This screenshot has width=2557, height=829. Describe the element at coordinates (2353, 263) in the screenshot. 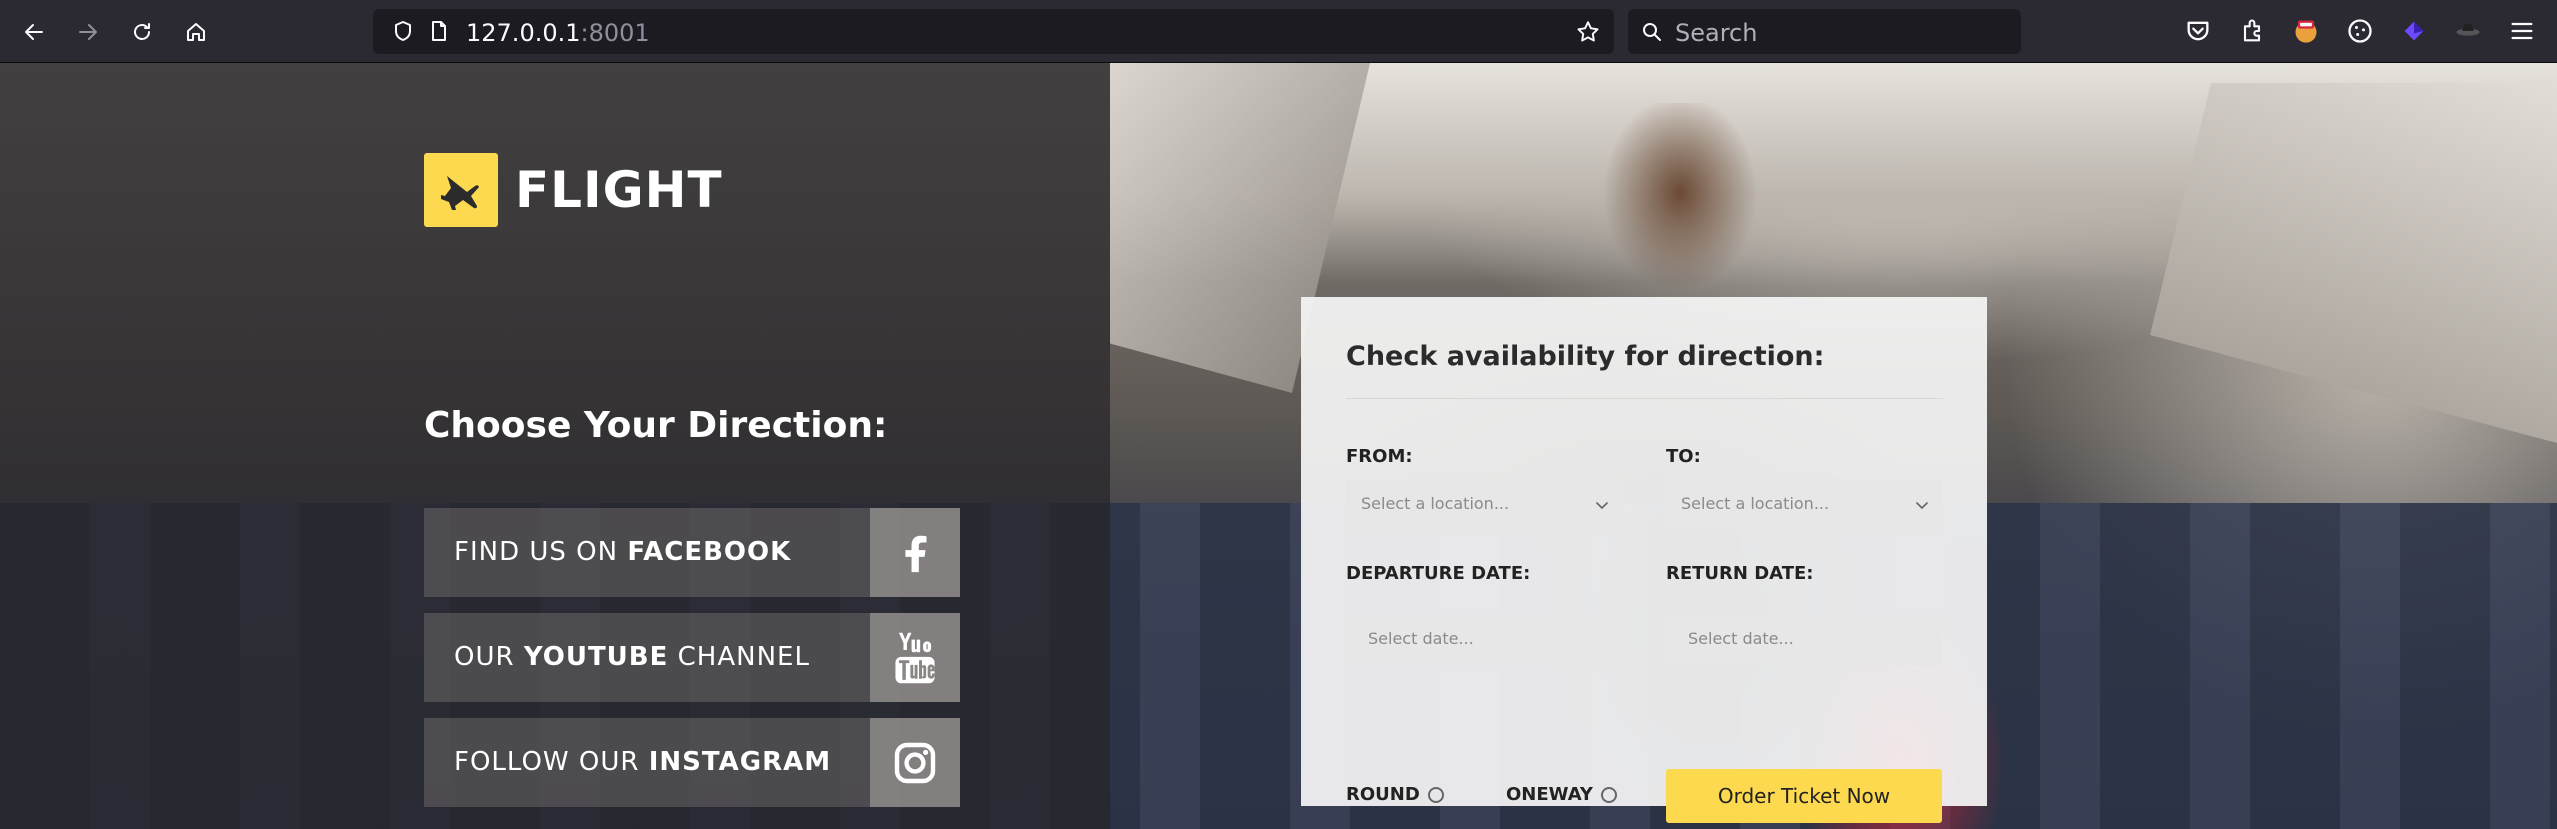

I see `background-overhead-bin-right` at that location.